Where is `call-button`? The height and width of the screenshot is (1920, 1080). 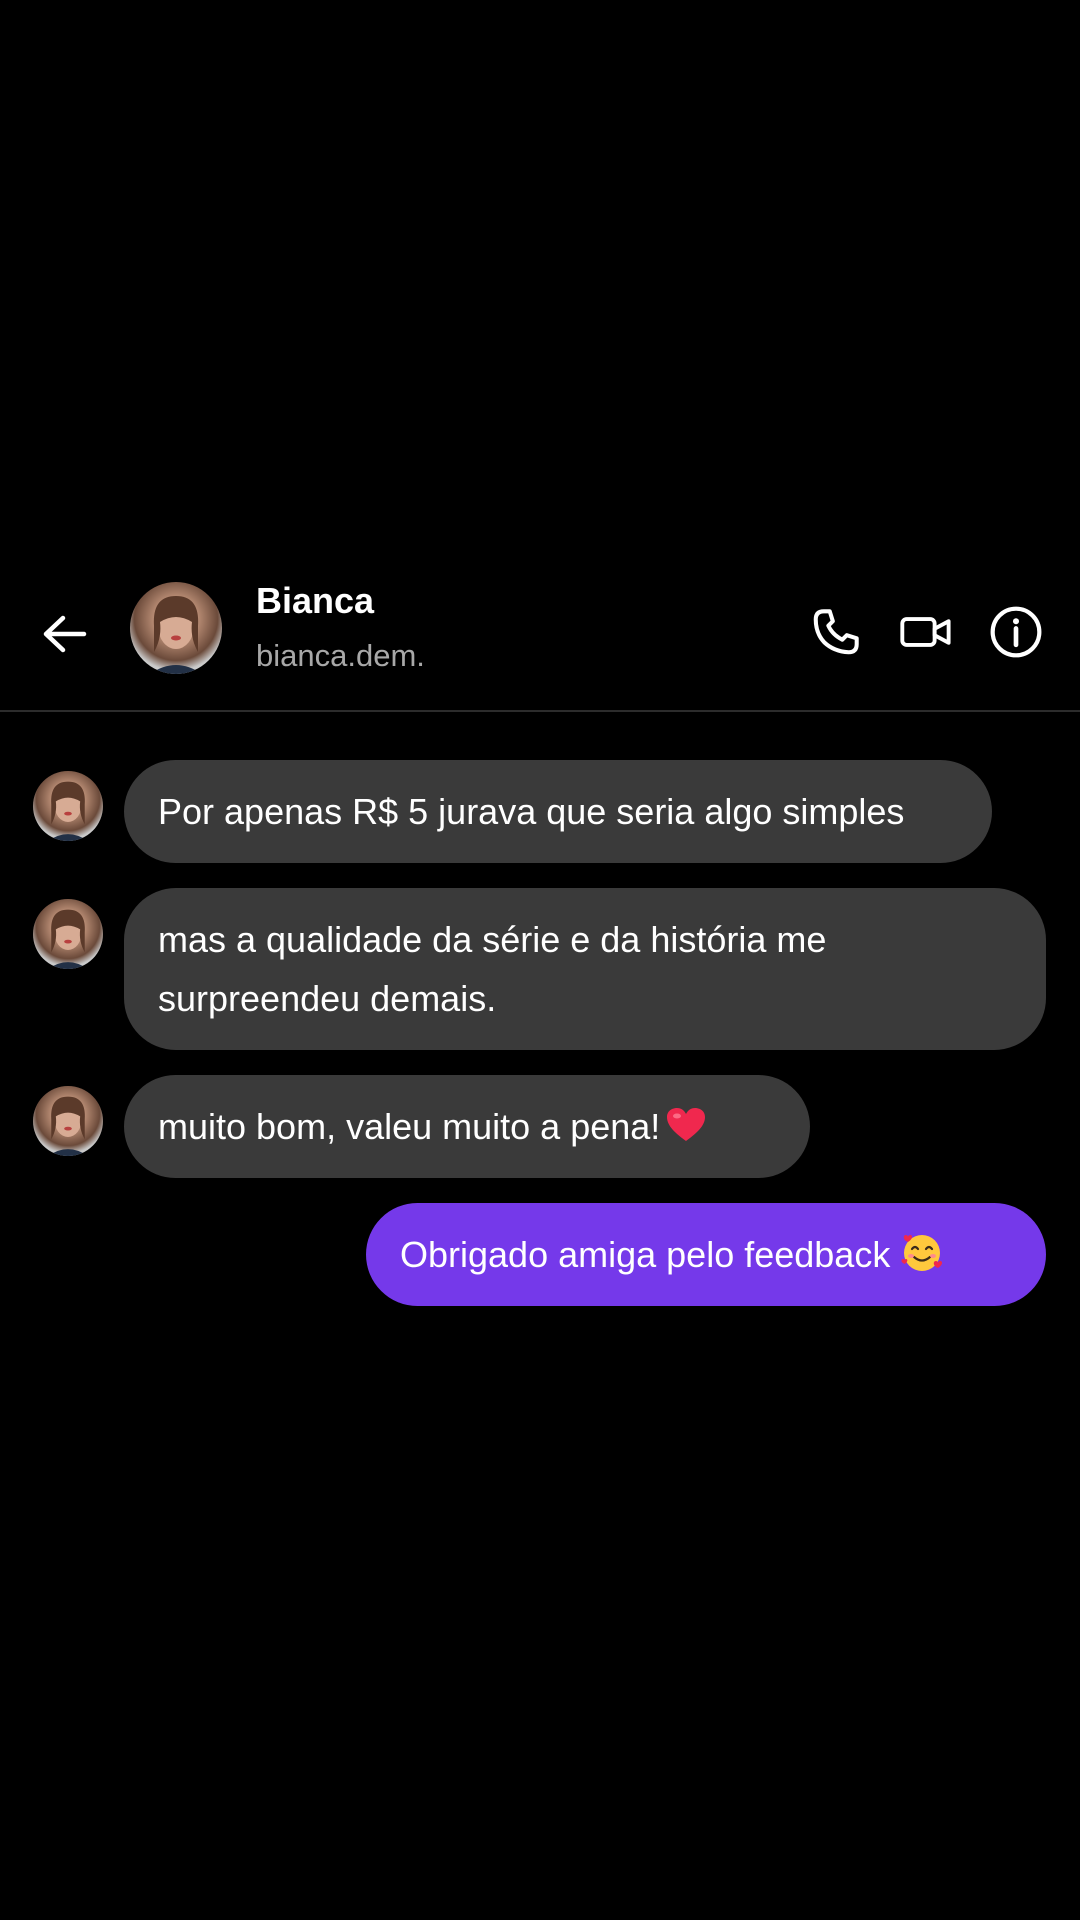 call-button is located at coordinates (836, 632).